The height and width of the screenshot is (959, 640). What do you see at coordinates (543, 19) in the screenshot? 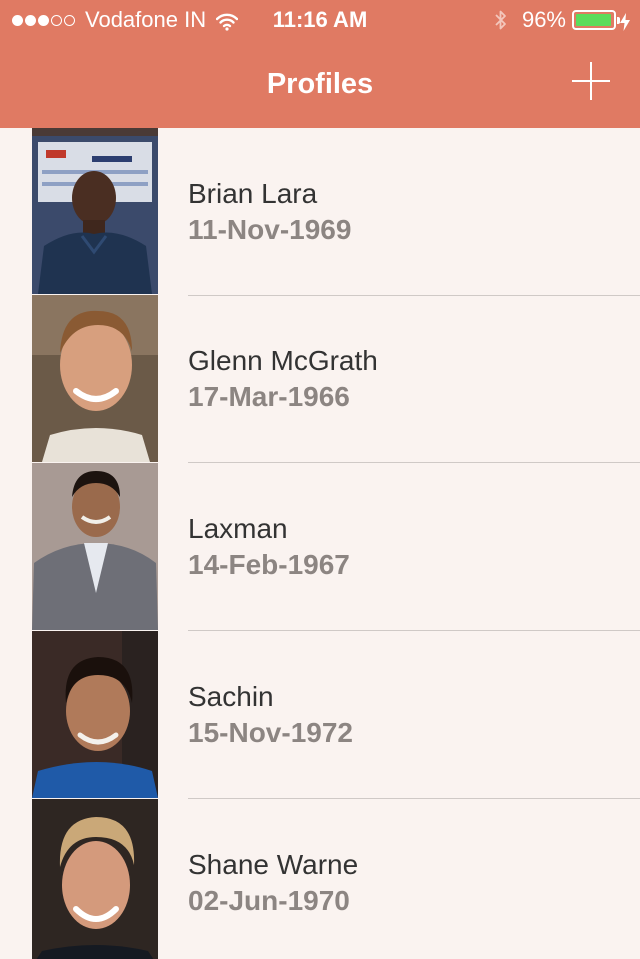
I see `battery-percentage: 96%` at bounding box center [543, 19].